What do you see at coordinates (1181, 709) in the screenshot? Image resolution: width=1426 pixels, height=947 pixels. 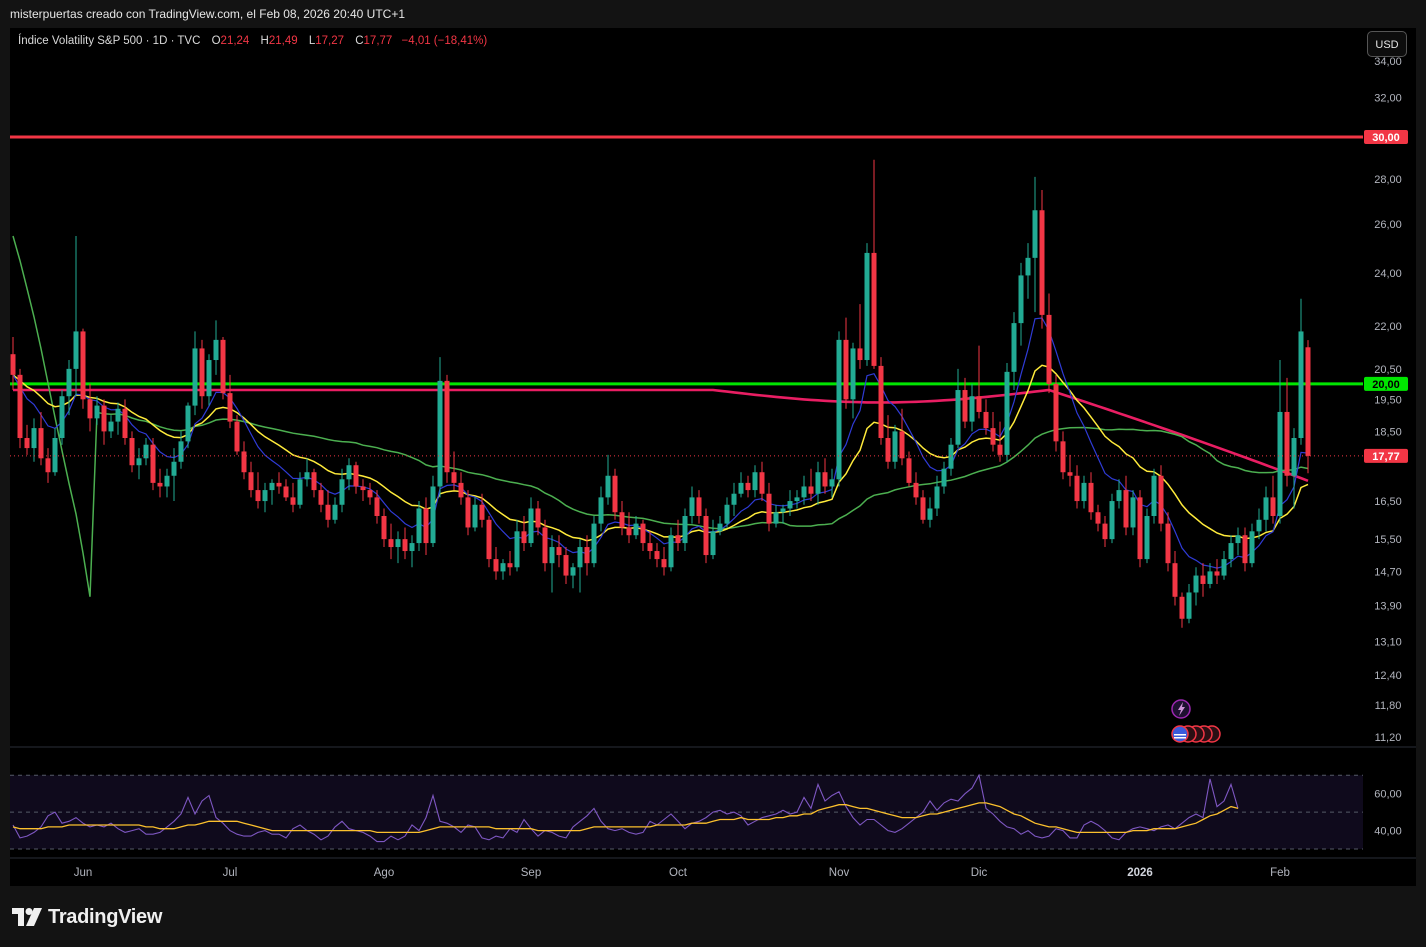 I see `flash-icon` at bounding box center [1181, 709].